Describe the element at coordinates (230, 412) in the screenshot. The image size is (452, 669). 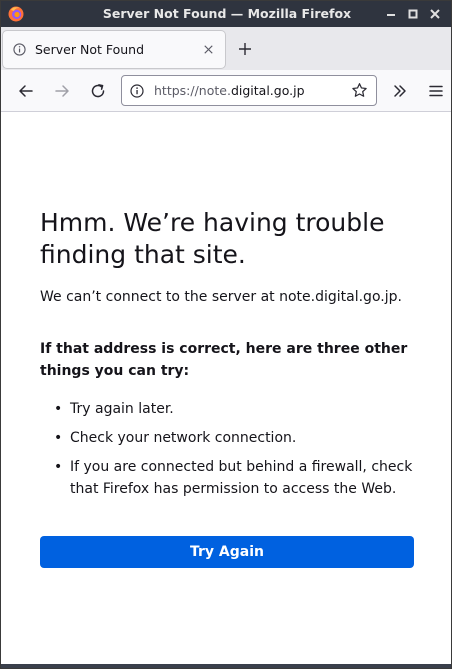
I see `list-item: • Try again later.` at that location.